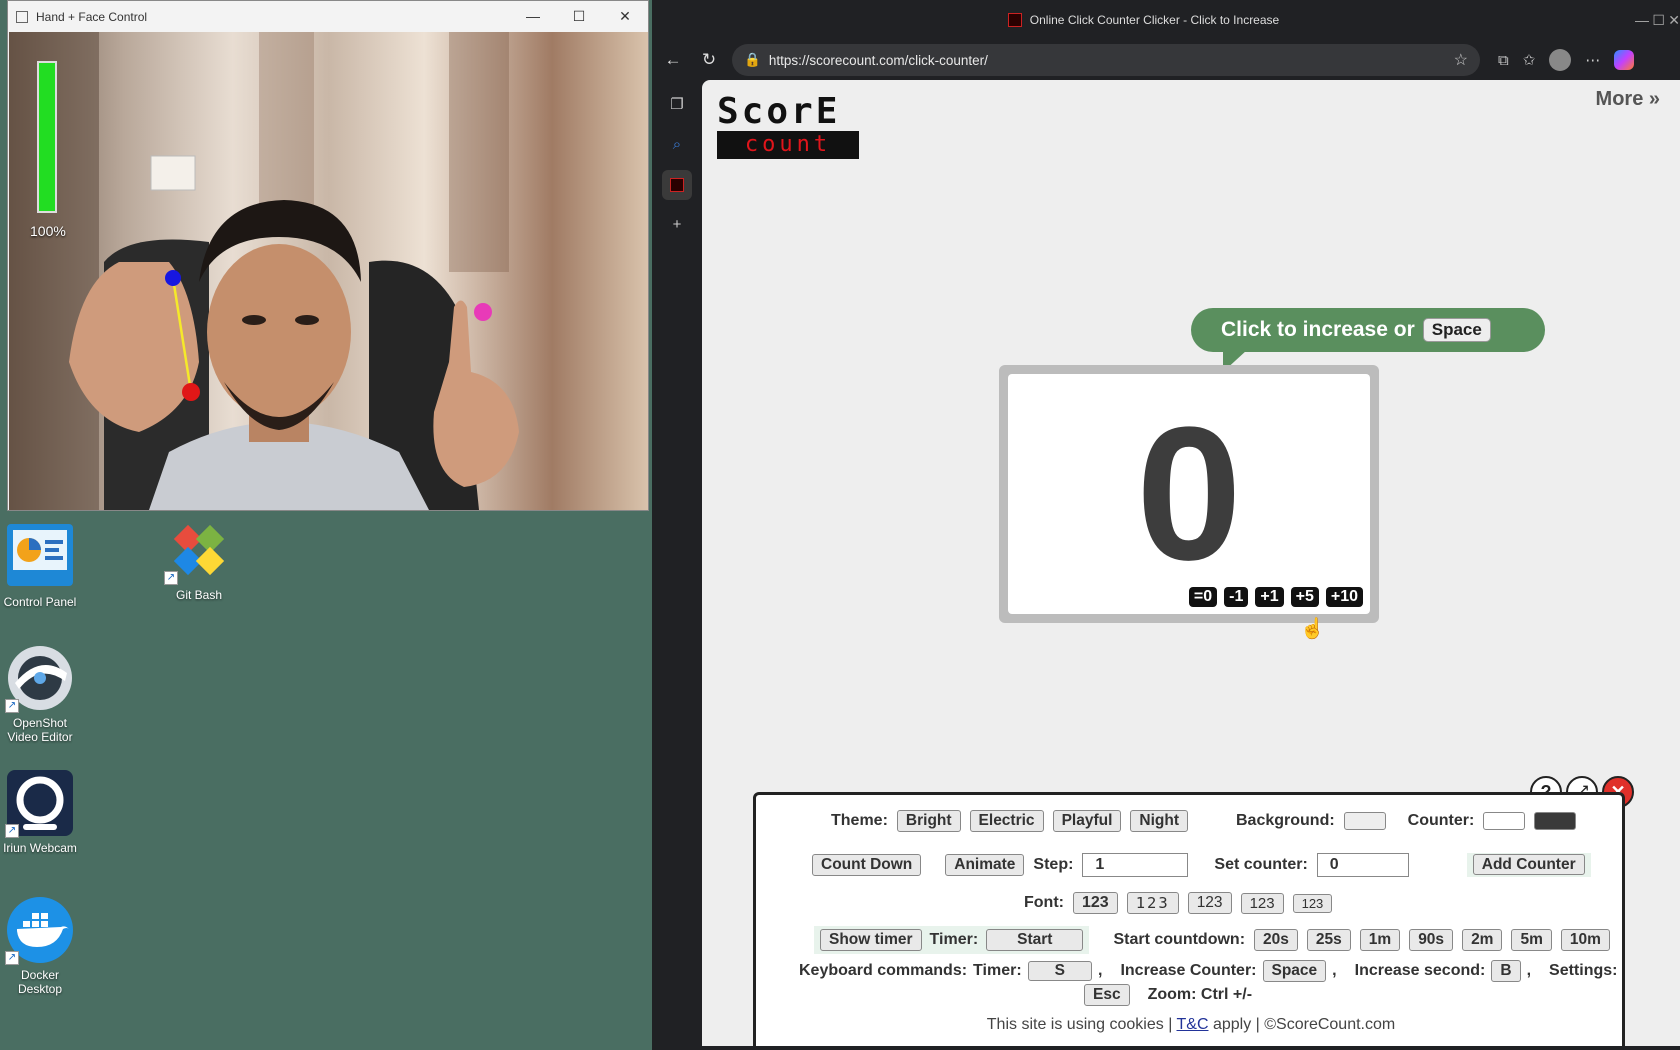  I want to click on desktop-icon-git-bash: ↗ Git Bash, so click(199, 558).